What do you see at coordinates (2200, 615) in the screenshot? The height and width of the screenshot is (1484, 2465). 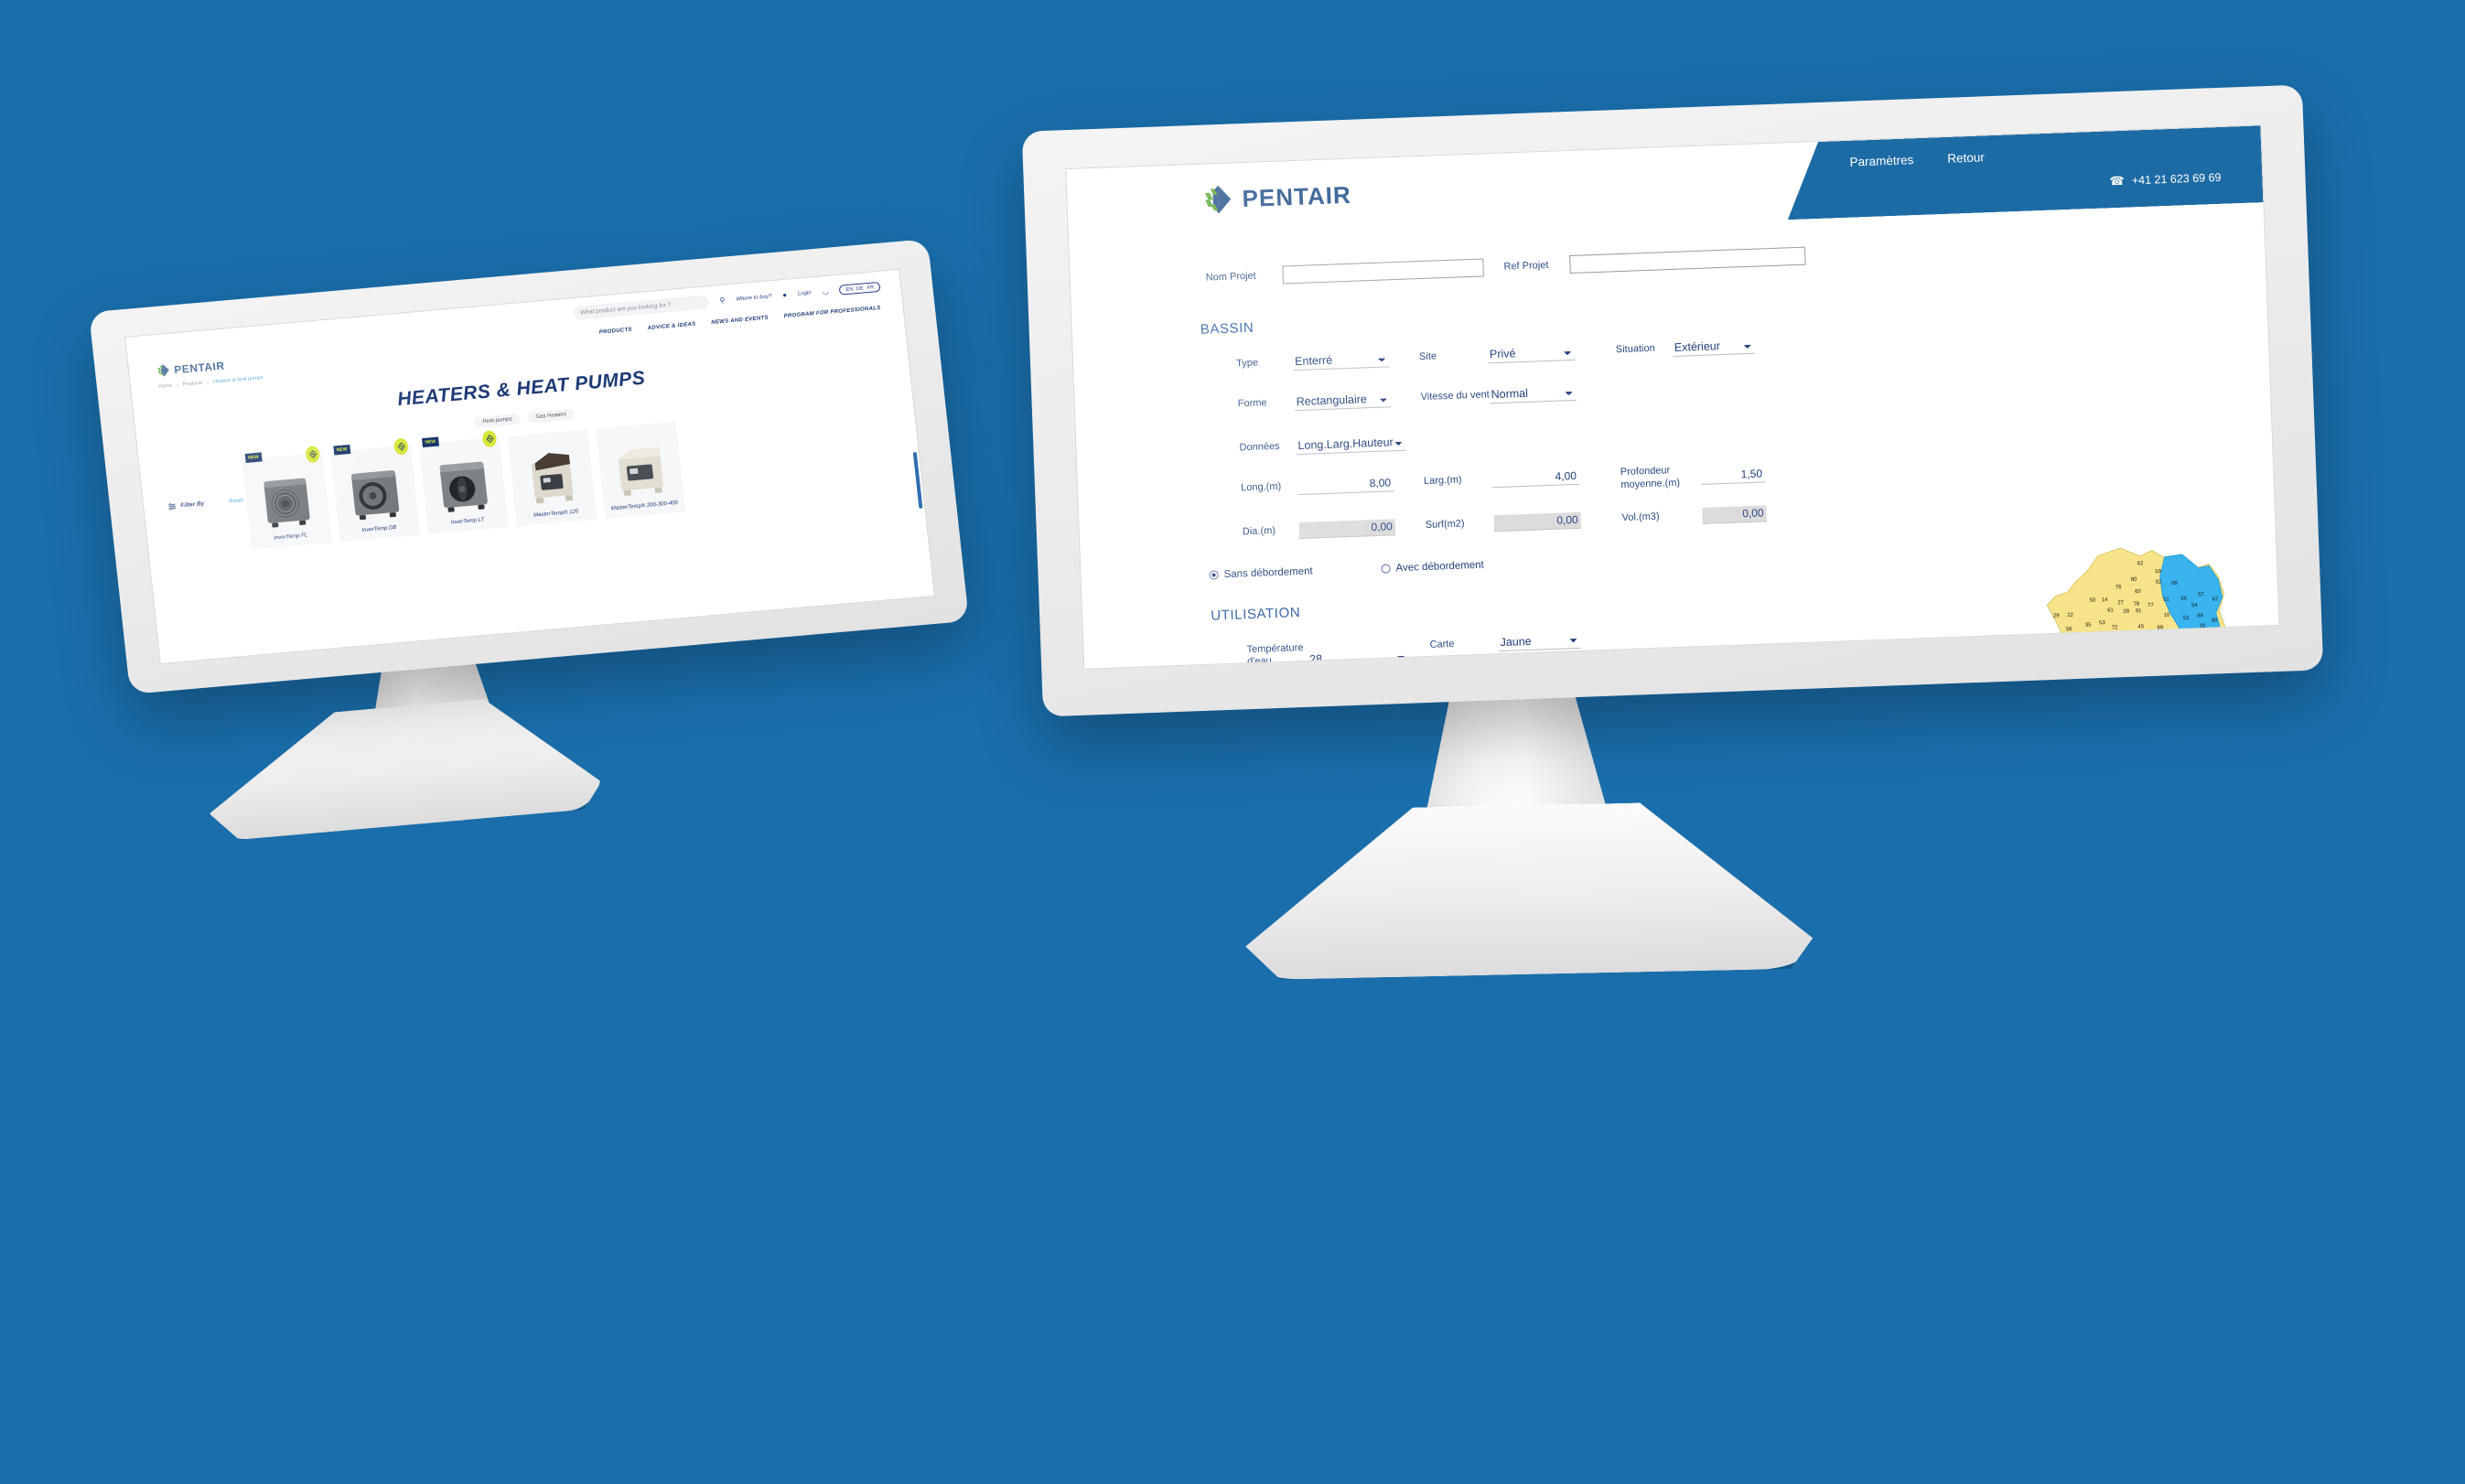 I see `svg-text: 88` at bounding box center [2200, 615].